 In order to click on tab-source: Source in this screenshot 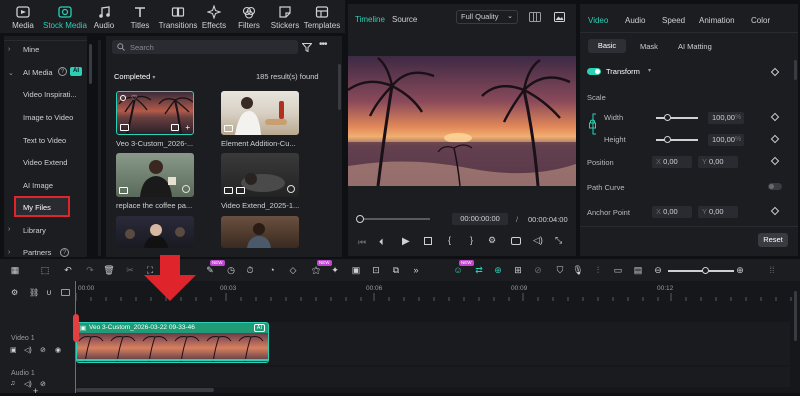, I will do `click(404, 19)`.